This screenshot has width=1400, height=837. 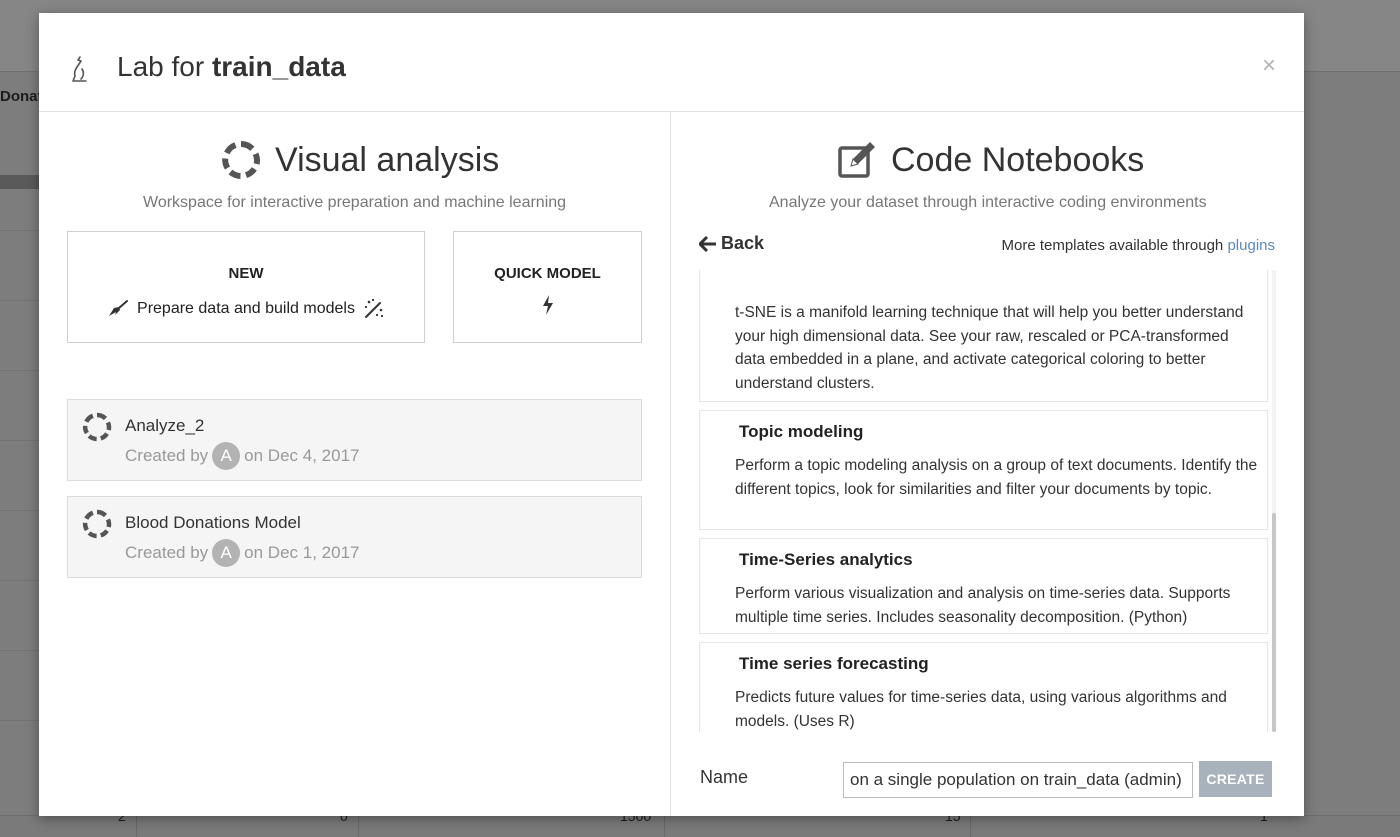 I want to click on more-templates-text: More templates available through, so click(x=1114, y=245).